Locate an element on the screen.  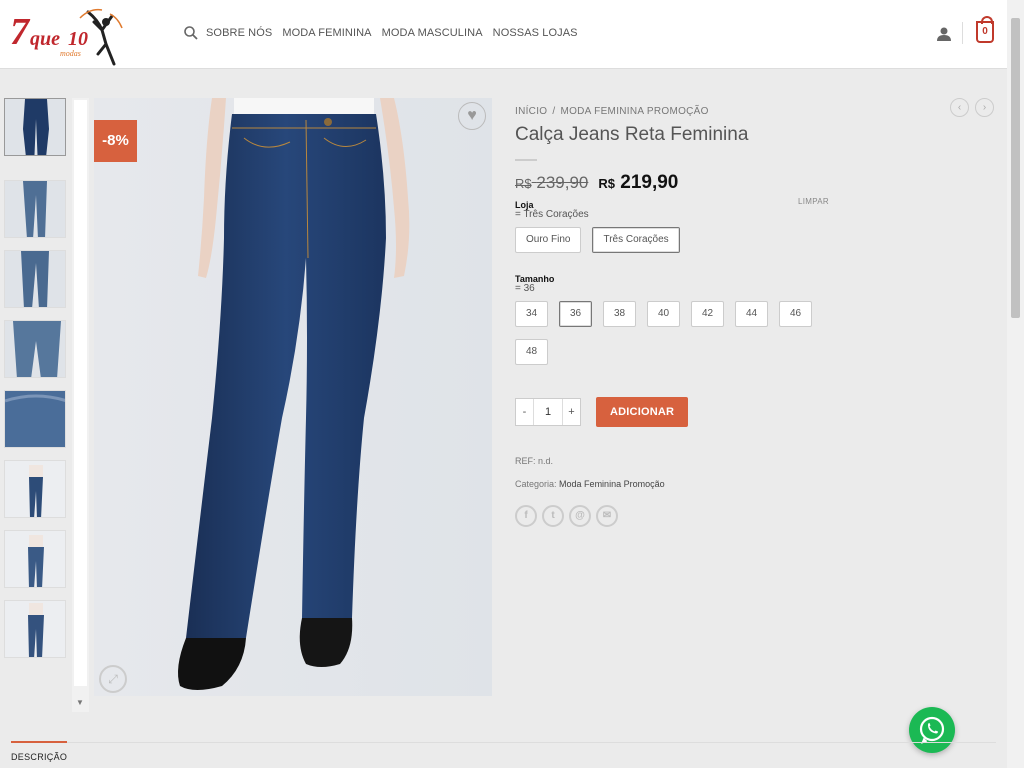
discount-badge: -8% is located at coordinates (115, 141).